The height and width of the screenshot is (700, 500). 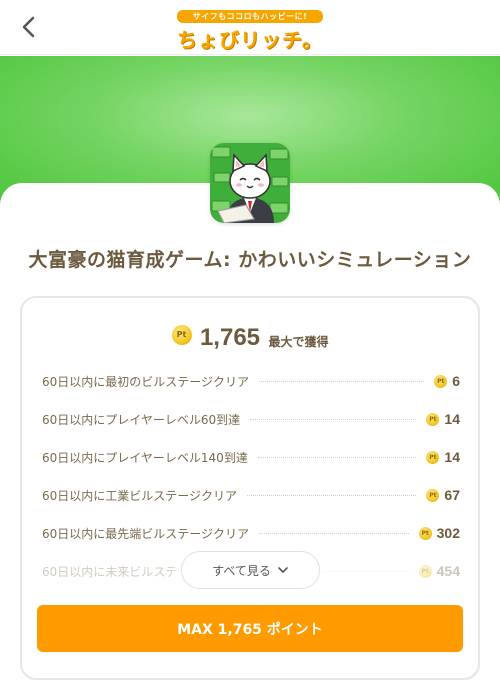 I want to click on list-item: 60日以内にプレイヤーレベル60到達 Pt 14, so click(x=251, y=419).